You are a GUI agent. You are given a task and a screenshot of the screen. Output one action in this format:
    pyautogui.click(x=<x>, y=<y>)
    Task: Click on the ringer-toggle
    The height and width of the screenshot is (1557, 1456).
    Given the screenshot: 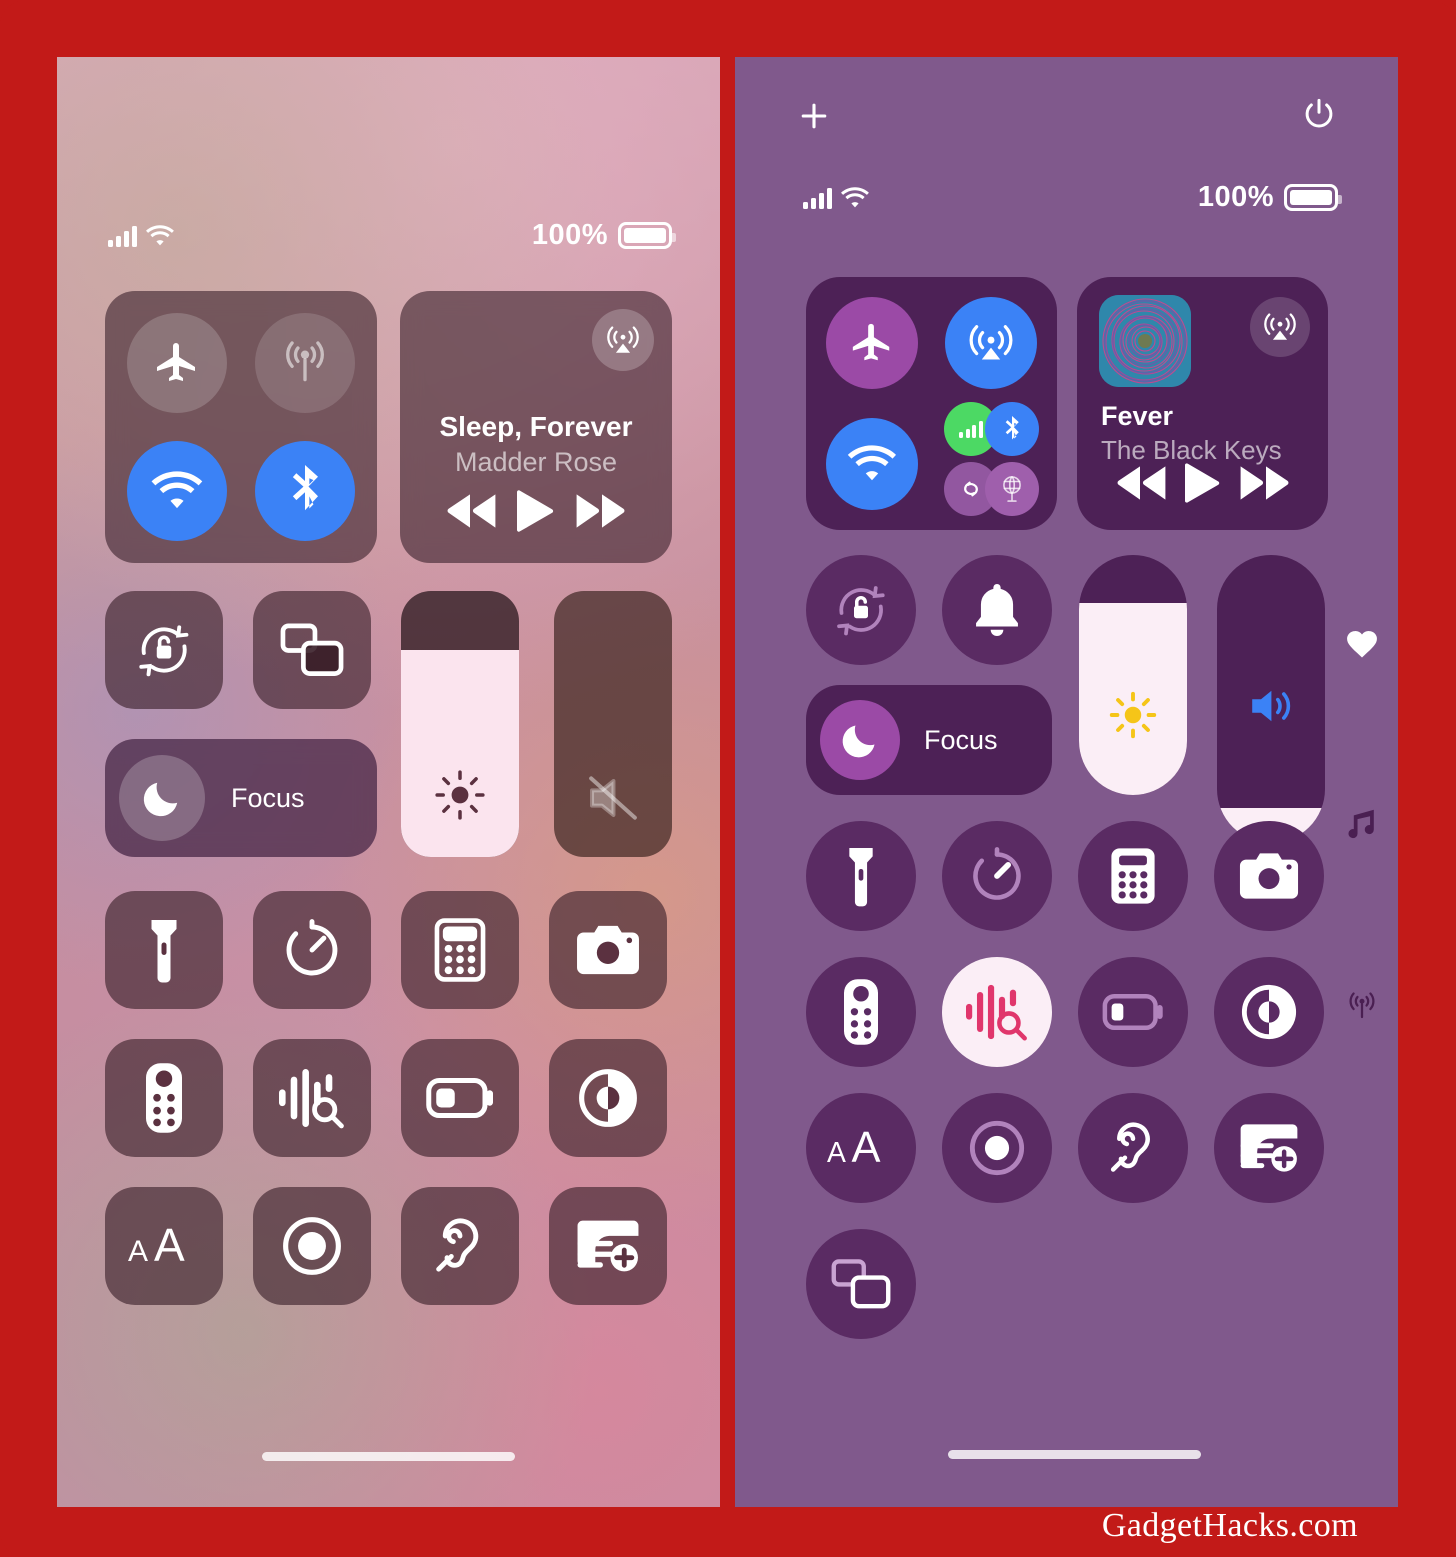 What is the action you would take?
    pyautogui.click(x=997, y=610)
    